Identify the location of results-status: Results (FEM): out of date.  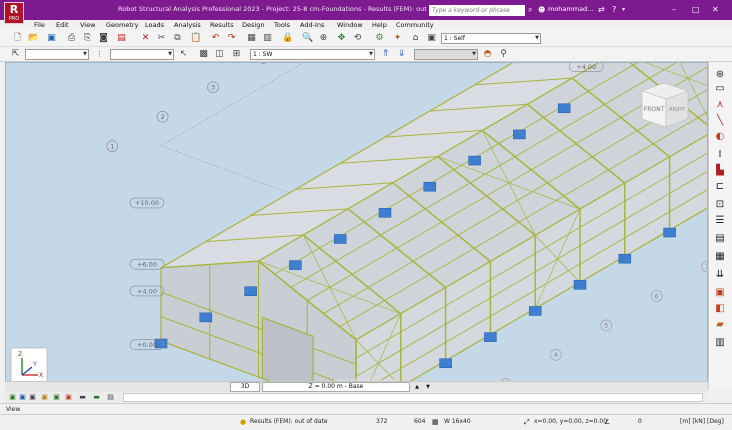
(289, 421).